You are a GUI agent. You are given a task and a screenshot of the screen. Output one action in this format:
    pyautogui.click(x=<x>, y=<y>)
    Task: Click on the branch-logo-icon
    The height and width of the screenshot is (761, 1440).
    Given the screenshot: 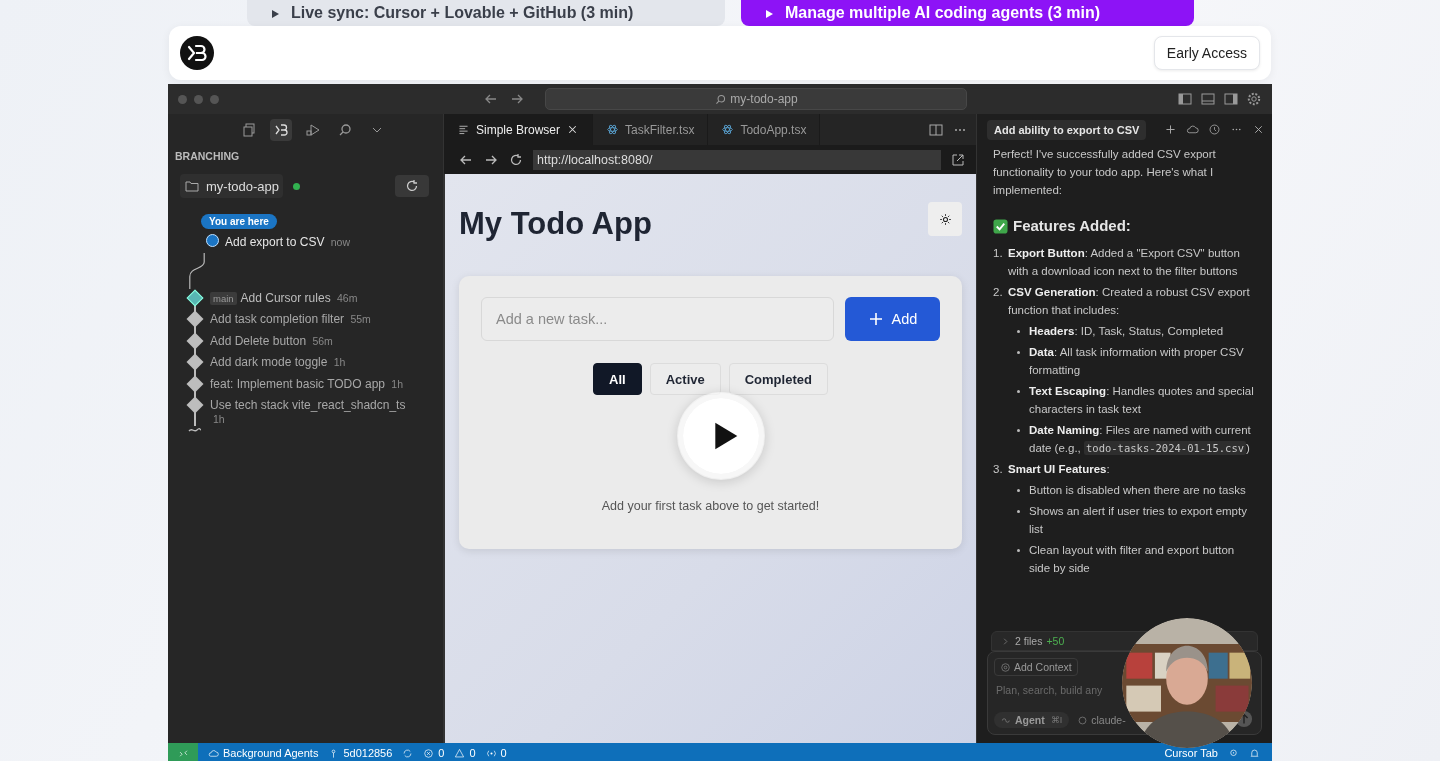 What is the action you would take?
    pyautogui.click(x=281, y=130)
    